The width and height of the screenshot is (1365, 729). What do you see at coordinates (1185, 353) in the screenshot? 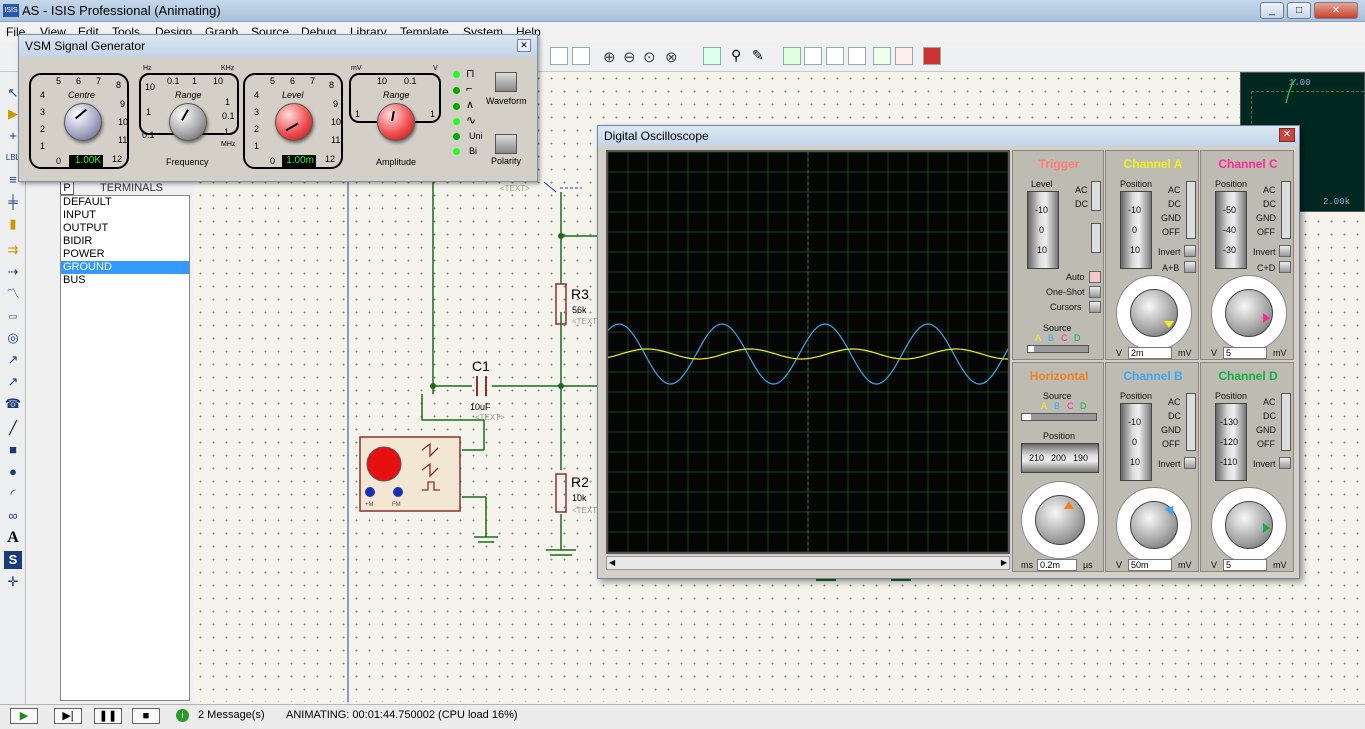
I see `unit-right: mV` at bounding box center [1185, 353].